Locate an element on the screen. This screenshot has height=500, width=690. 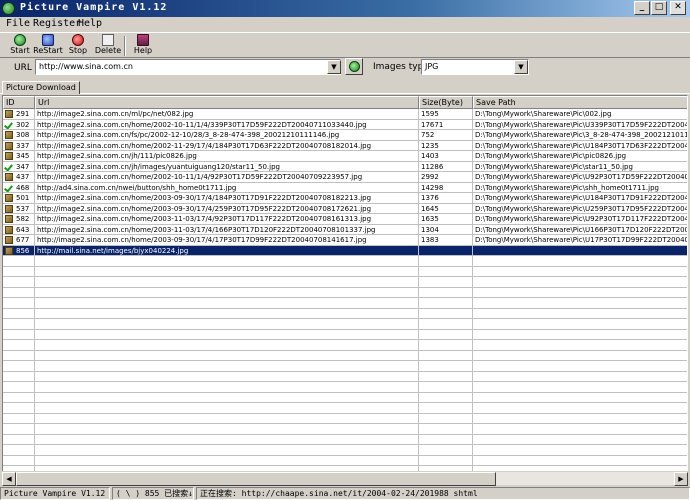
column-header-url: Url is located at coordinates (227, 102).